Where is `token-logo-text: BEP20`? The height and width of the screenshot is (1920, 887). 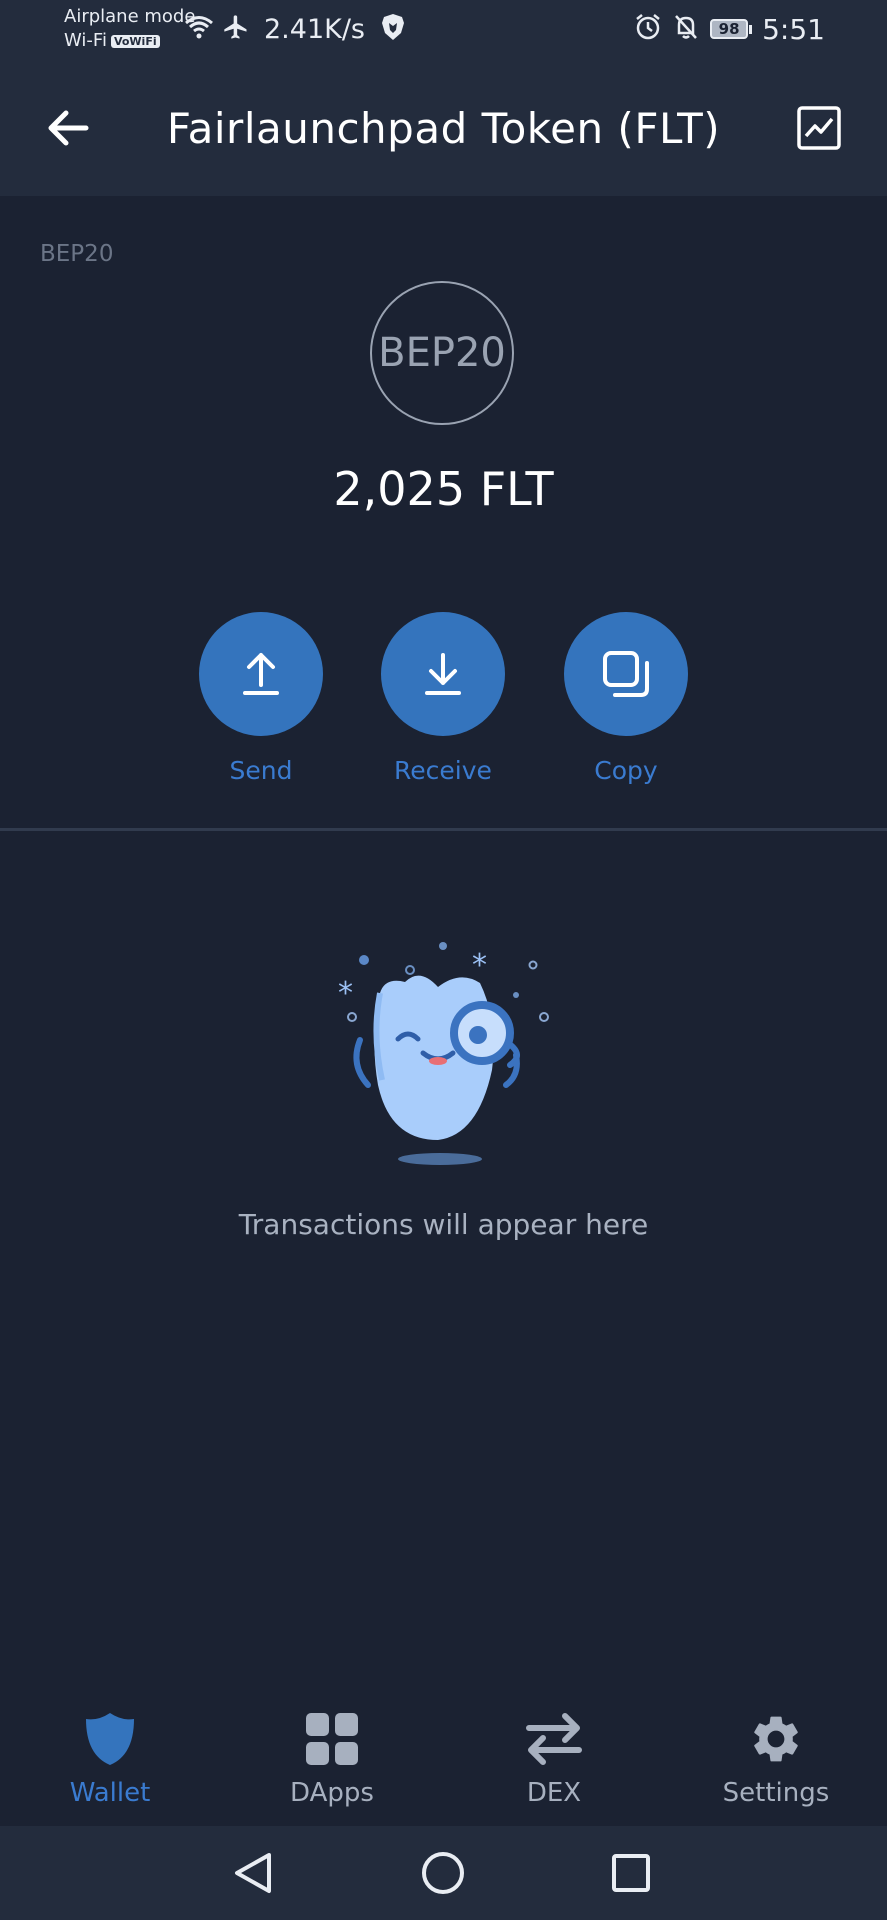 token-logo-text: BEP20 is located at coordinates (442, 353).